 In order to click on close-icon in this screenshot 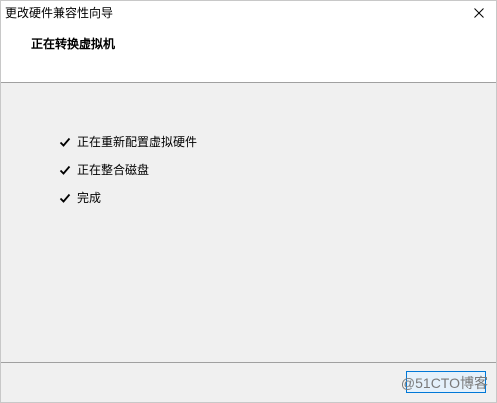, I will do `click(479, 13)`.